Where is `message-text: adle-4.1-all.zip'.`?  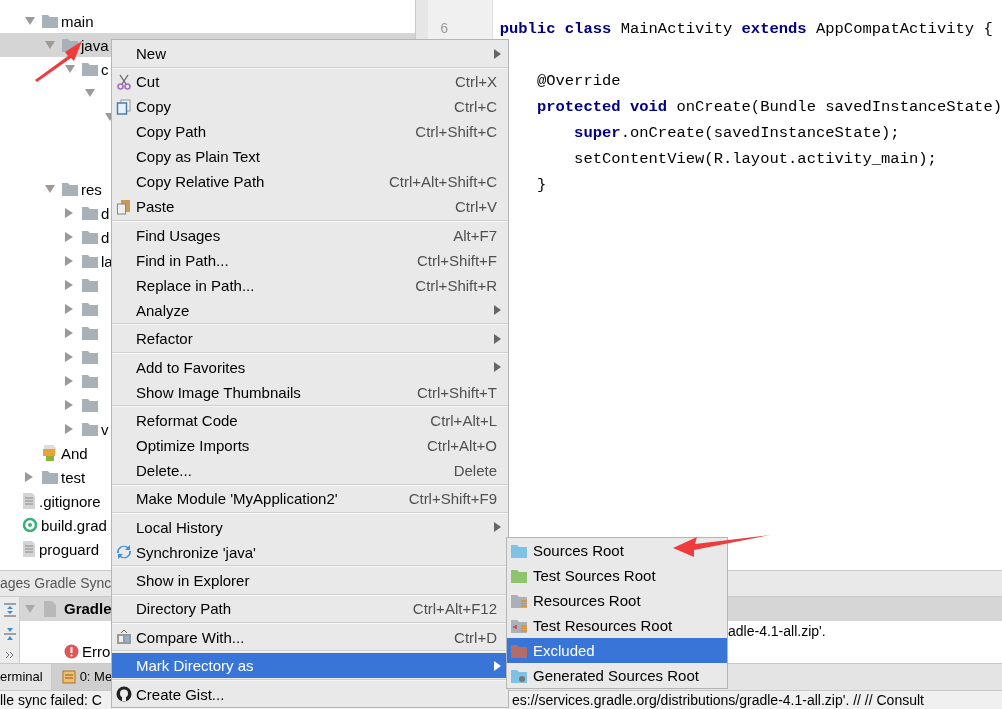
message-text: adle-4.1-all.zip'. is located at coordinates (777, 630).